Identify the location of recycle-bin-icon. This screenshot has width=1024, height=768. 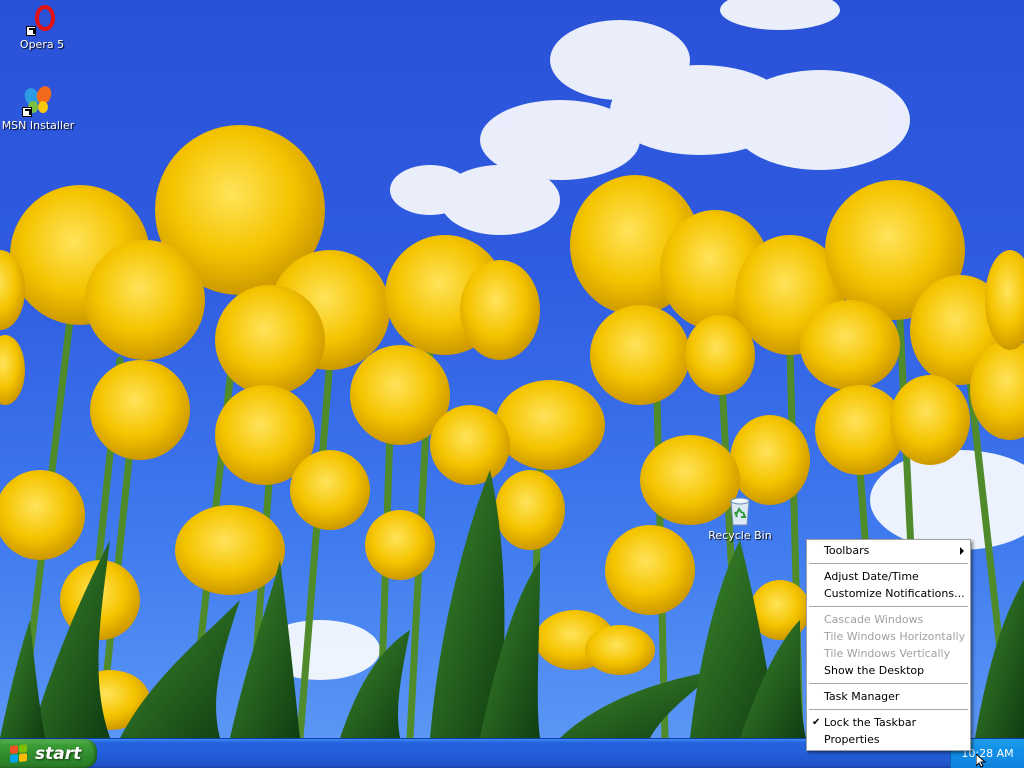
(740, 511).